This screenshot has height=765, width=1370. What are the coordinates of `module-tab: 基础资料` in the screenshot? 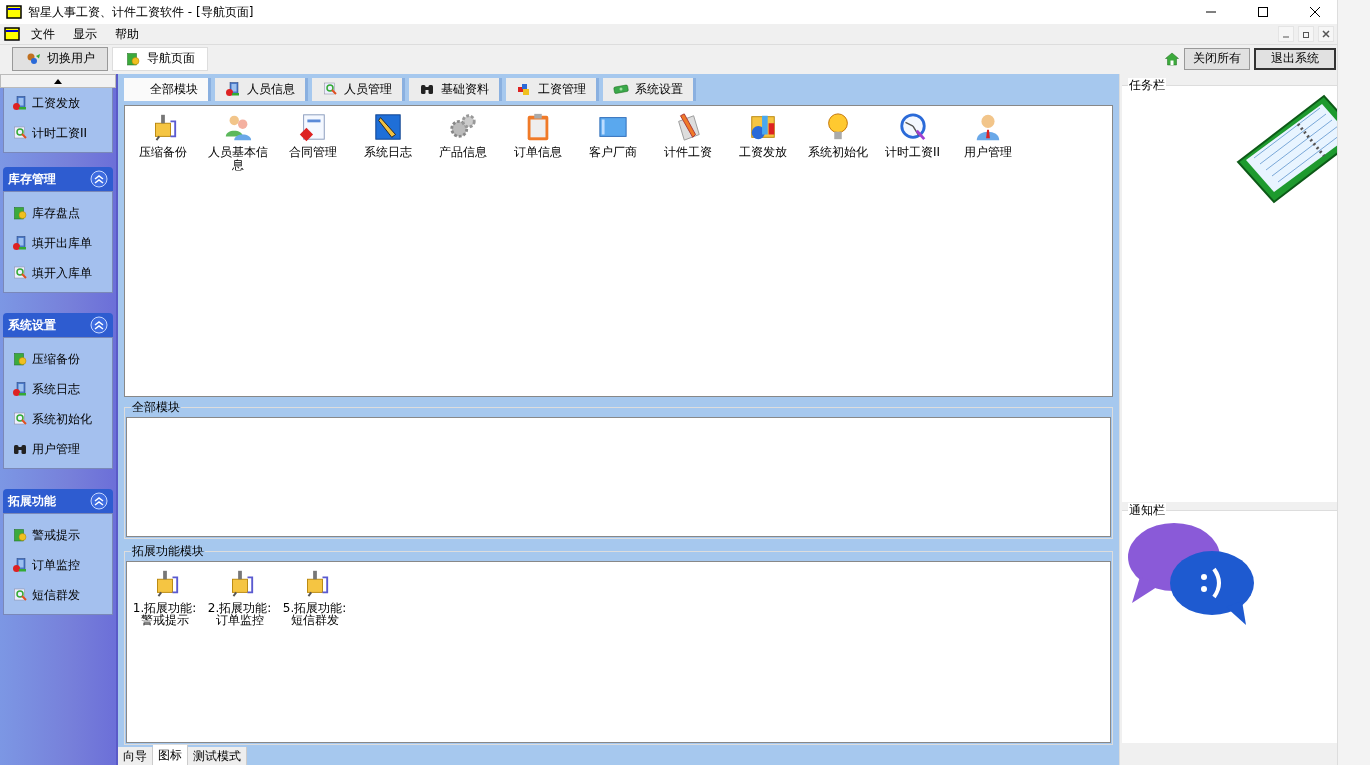 It's located at (455, 89).